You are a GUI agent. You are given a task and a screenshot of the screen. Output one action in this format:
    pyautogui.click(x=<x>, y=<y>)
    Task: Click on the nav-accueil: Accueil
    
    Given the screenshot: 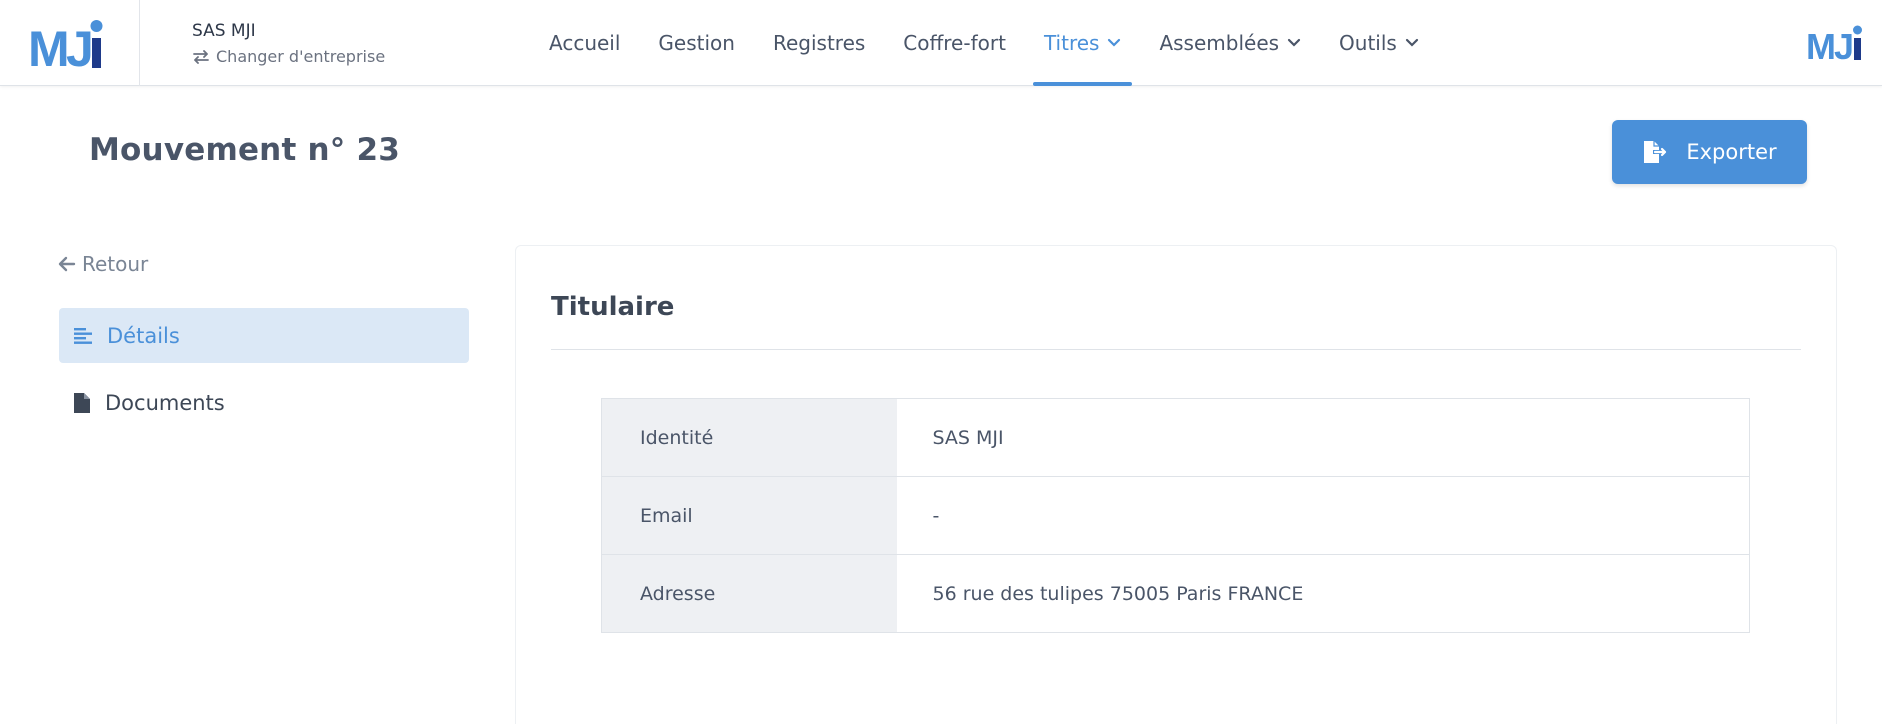 What is the action you would take?
    pyautogui.click(x=584, y=43)
    